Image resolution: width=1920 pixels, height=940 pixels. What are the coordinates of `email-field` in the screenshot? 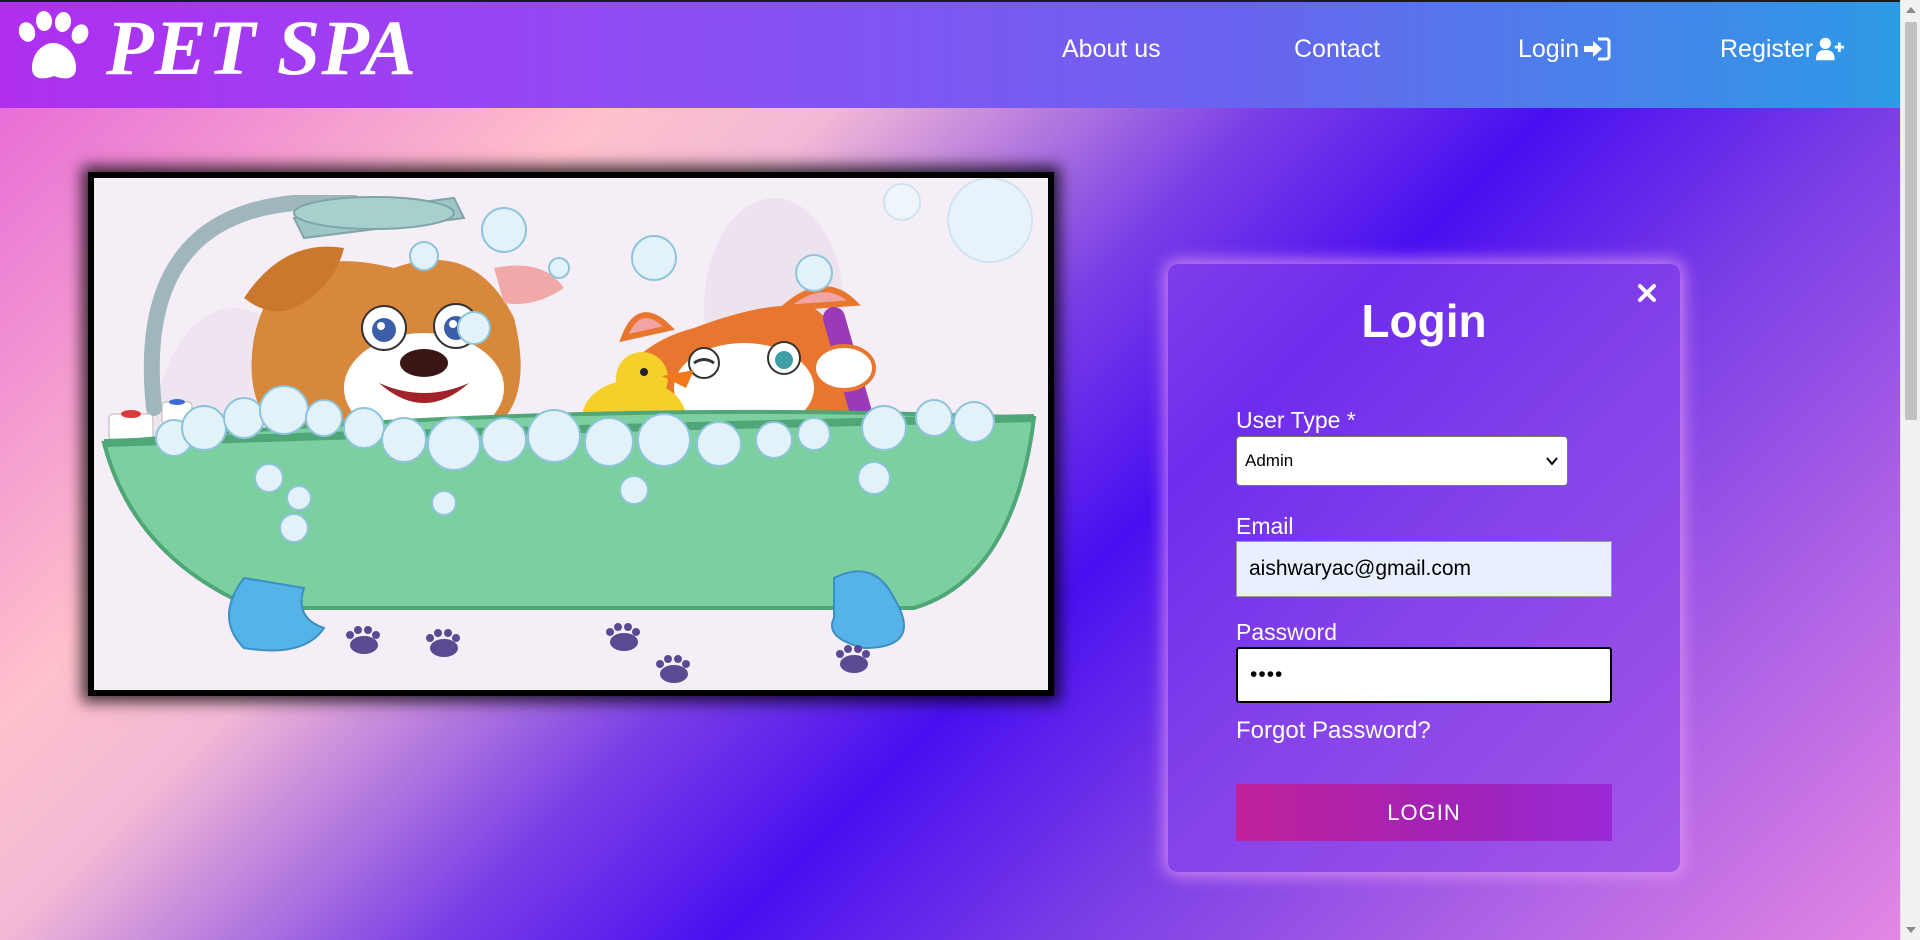 It's located at (1424, 569).